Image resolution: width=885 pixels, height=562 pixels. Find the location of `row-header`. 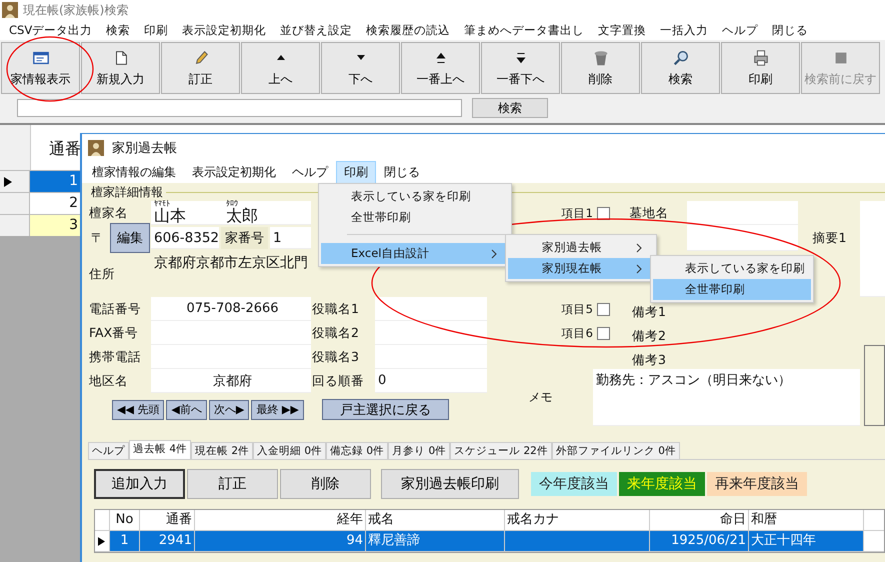

row-header is located at coordinates (15, 181).